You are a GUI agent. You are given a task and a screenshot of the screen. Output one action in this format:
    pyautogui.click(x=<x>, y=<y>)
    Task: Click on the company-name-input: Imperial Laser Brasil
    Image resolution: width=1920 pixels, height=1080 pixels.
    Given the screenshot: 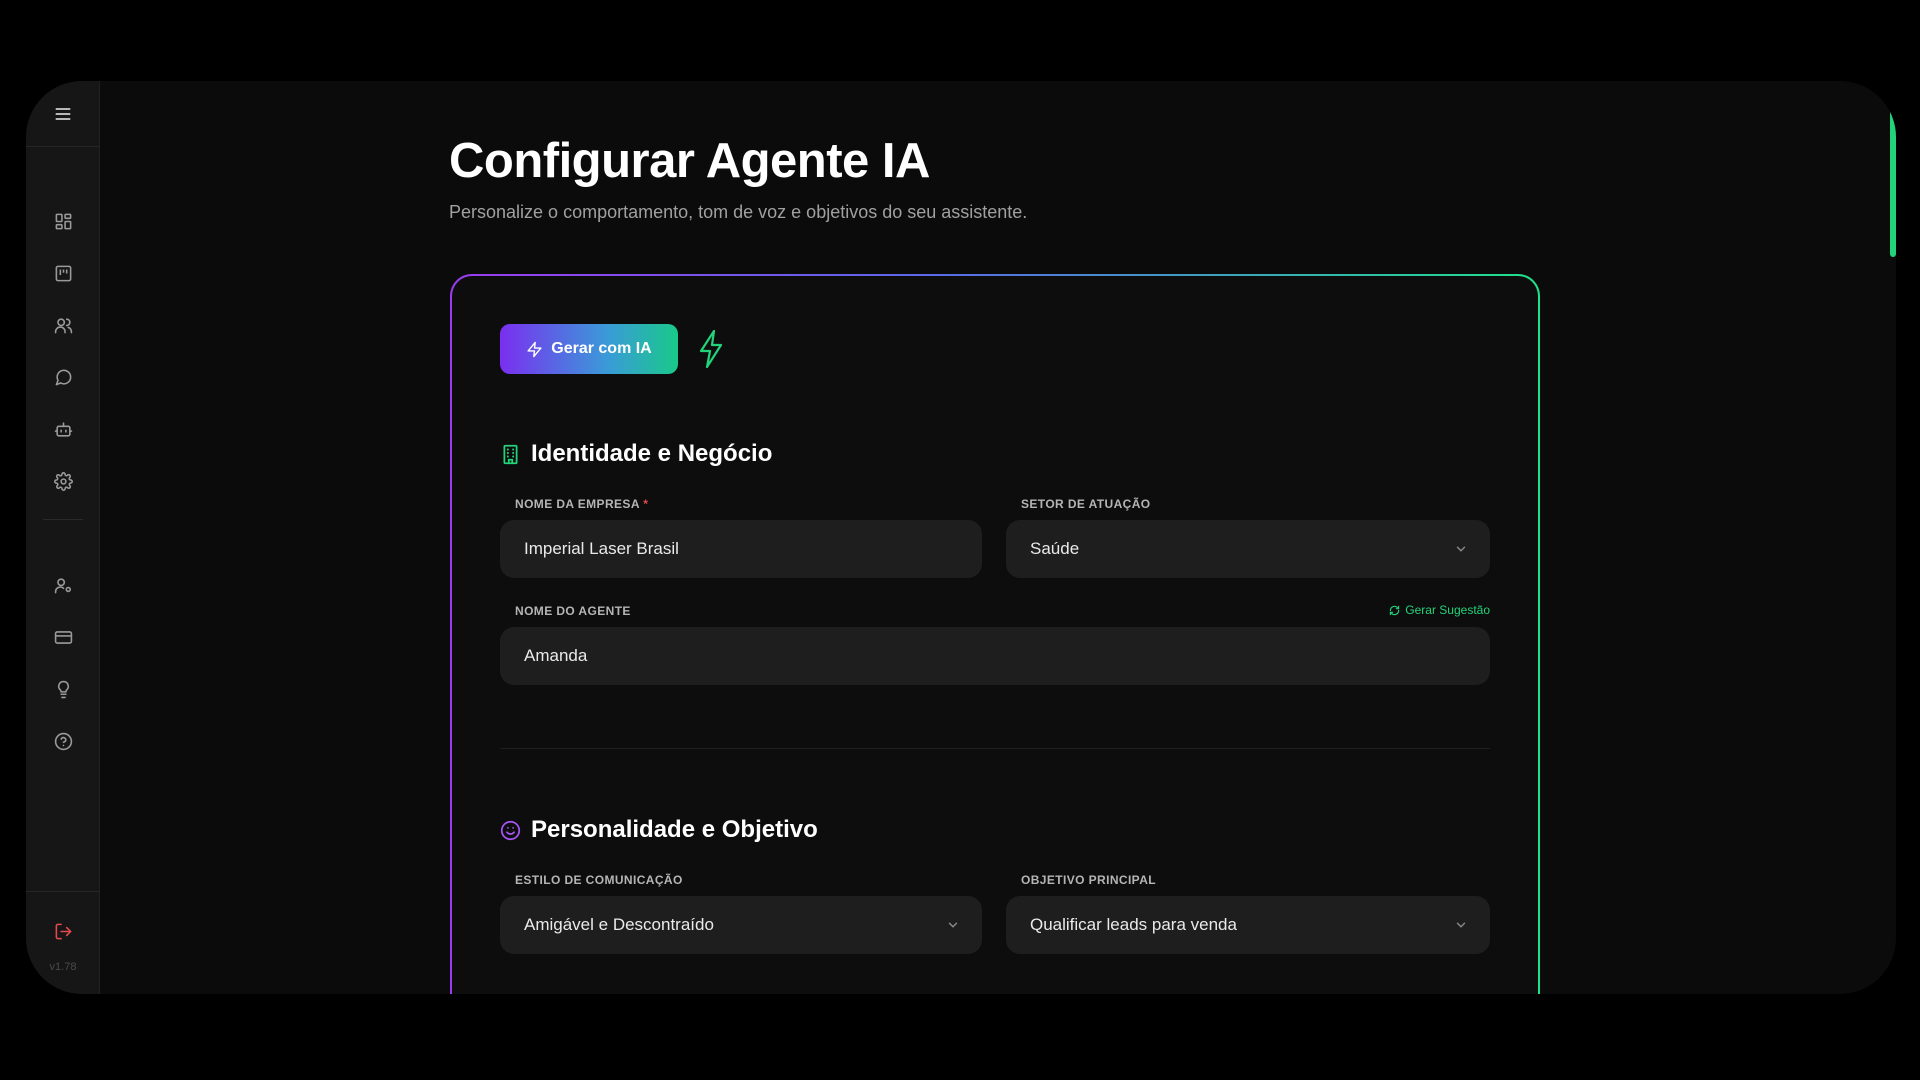 What is the action you would take?
    pyautogui.click(x=741, y=549)
    